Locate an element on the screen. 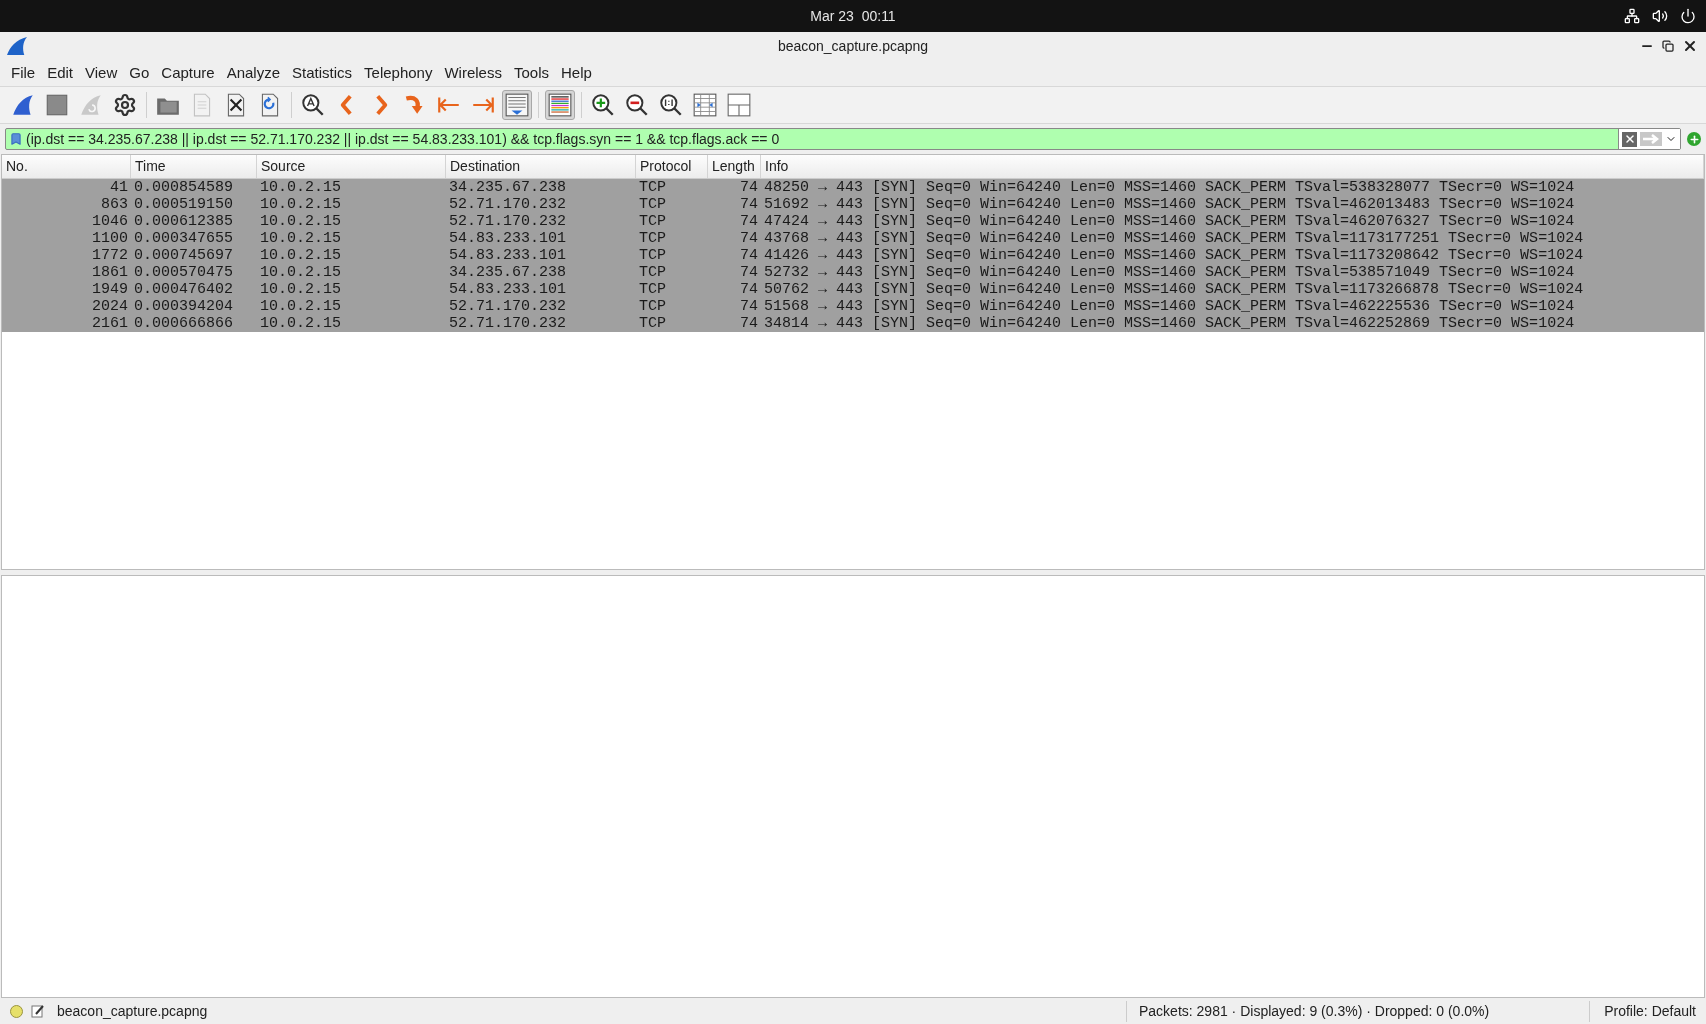 Image resolution: width=1706 pixels, height=1024 pixels. packet-row: 1046 0.000612385 10.0.2.15 52.71.170.232 TCP 74 47424 → 443 [SYN] Seq=0 Win=64240 Len=0 MSS=1460 SACK_PERM TSval=462076327 TSecr=0 WS=1024 is located at coordinates (853, 221).